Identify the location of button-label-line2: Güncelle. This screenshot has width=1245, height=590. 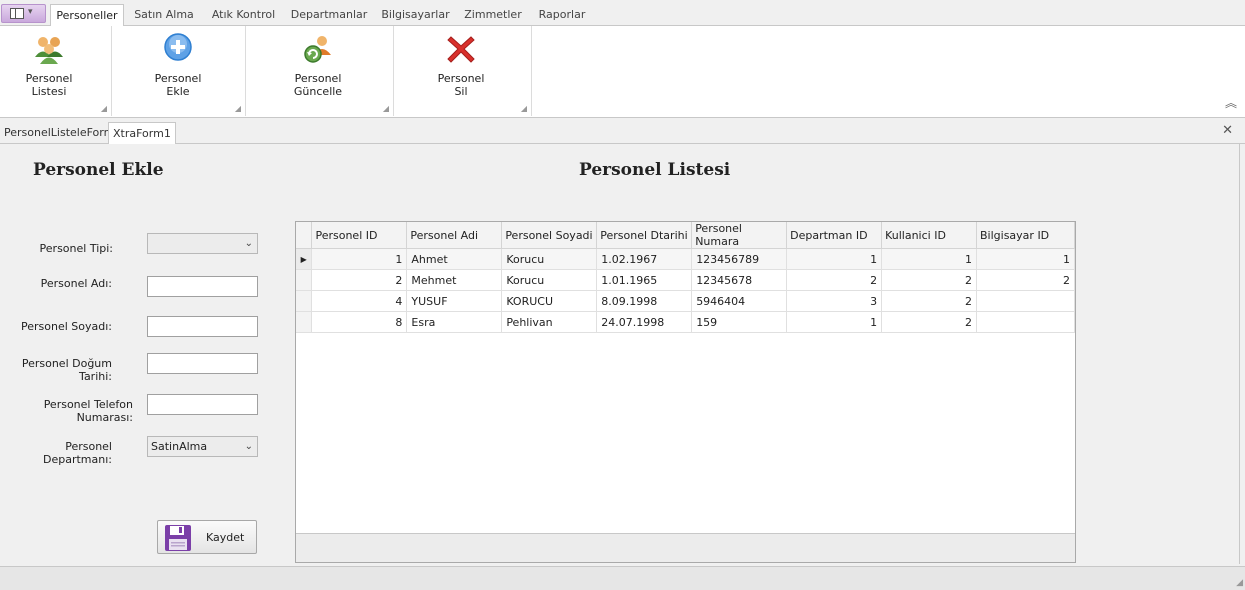
(318, 91).